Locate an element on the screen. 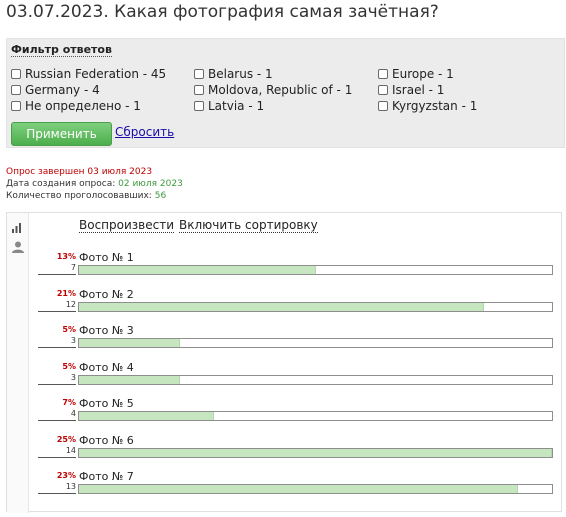  filter-option-russian-federation: Russian Federation - 45 is located at coordinates (88, 73).